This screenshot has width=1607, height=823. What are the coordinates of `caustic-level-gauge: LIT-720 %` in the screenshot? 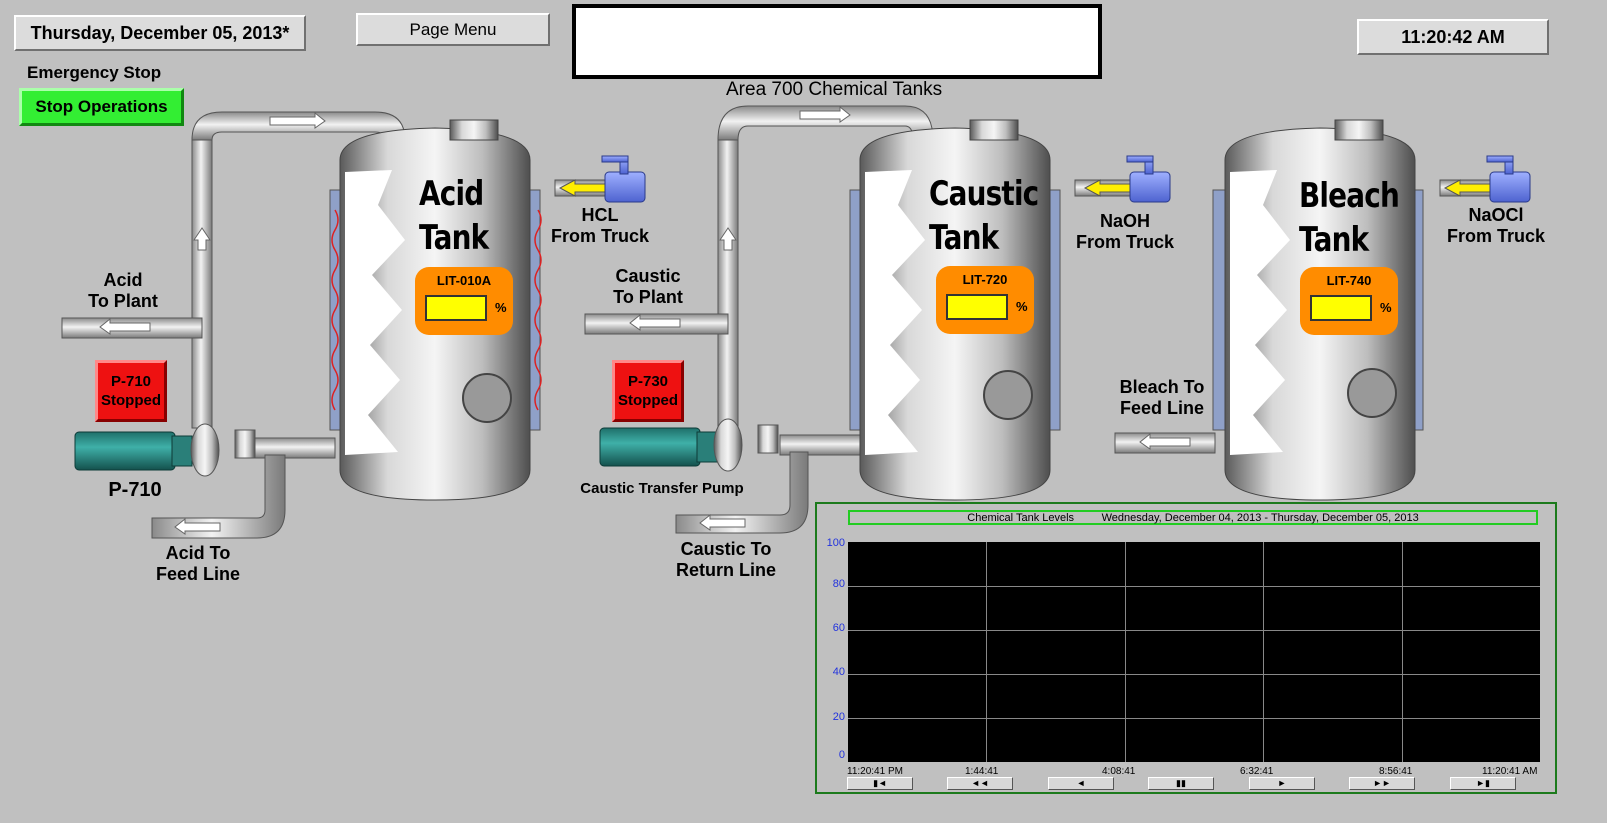 It's located at (985, 300).